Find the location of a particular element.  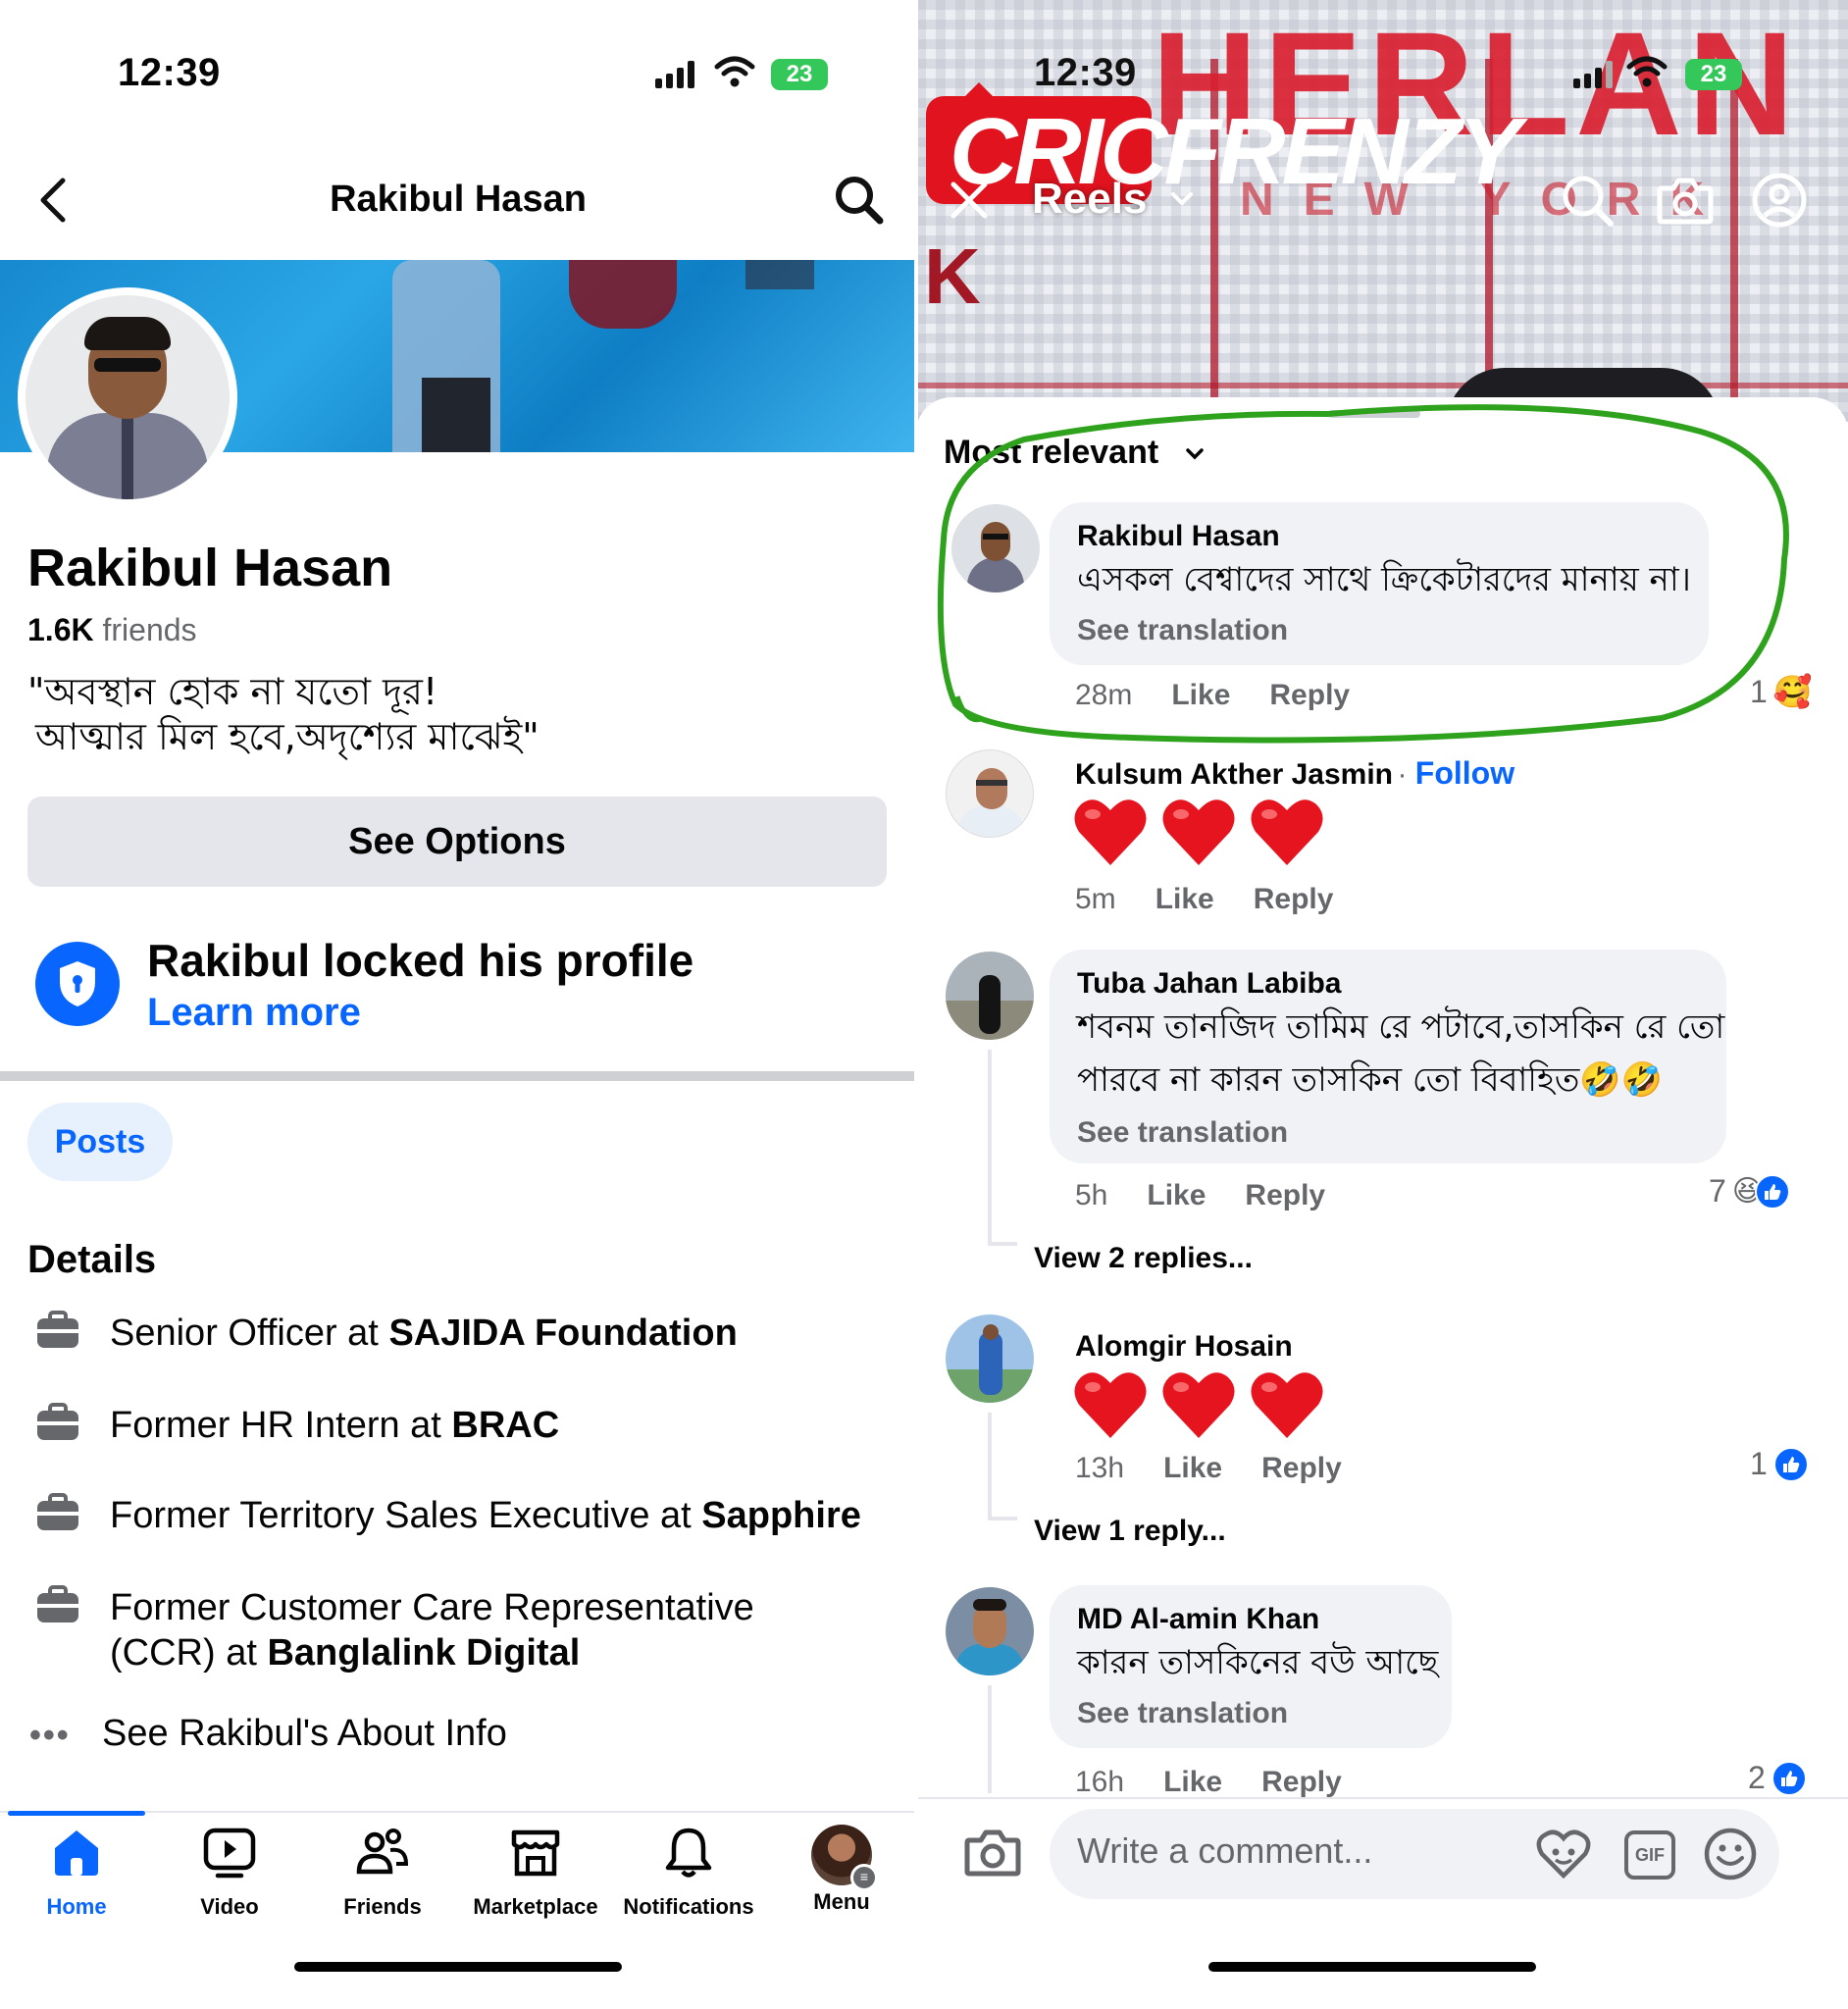

commenter-name: Kulsum Akther Jasmin is located at coordinates (1234, 774).